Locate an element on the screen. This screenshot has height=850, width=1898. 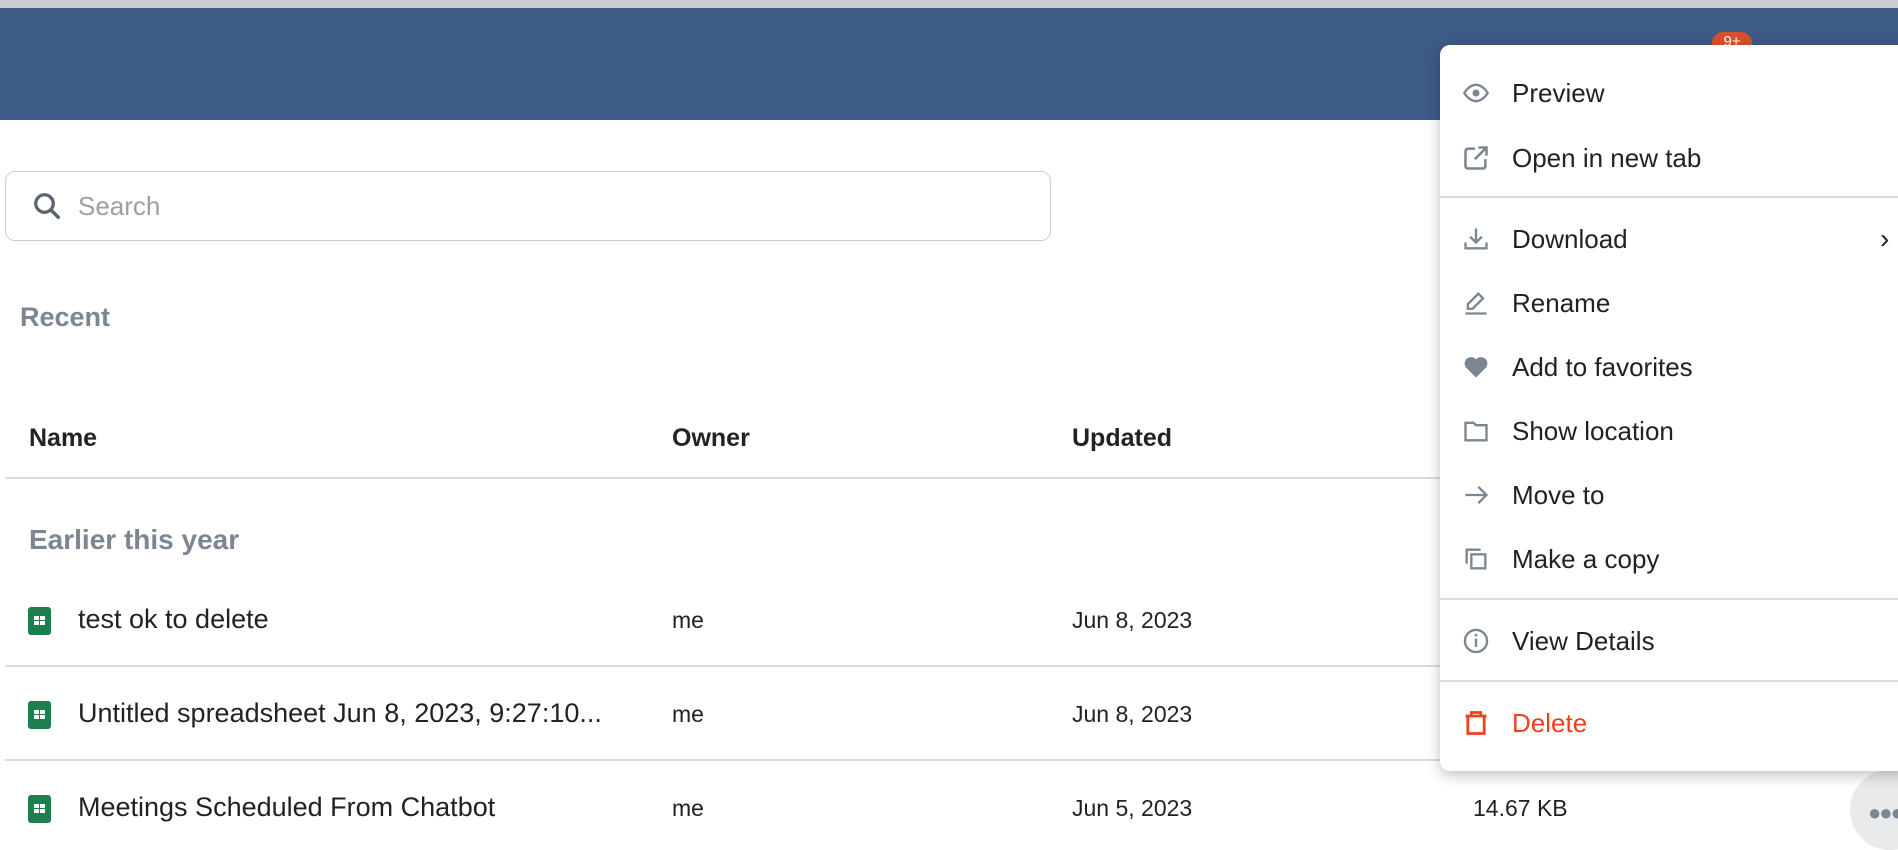
menu-item-label: Show location is located at coordinates (1593, 430).